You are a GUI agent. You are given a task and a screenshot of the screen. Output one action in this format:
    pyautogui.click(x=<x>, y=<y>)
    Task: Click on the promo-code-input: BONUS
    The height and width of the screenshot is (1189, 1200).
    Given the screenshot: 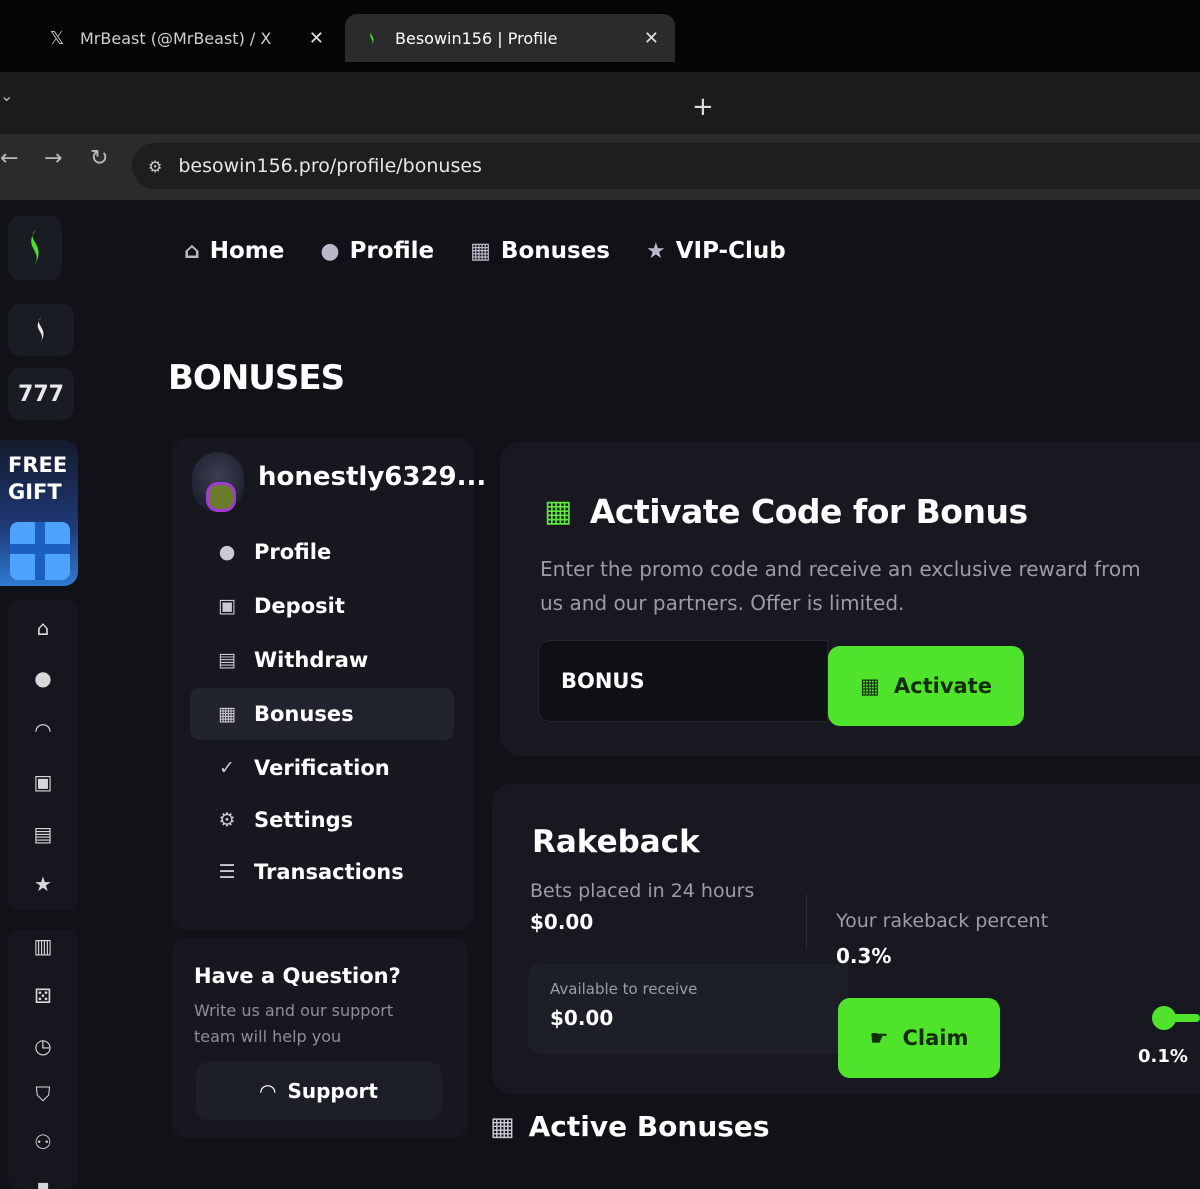 What is the action you would take?
    pyautogui.click(x=683, y=681)
    